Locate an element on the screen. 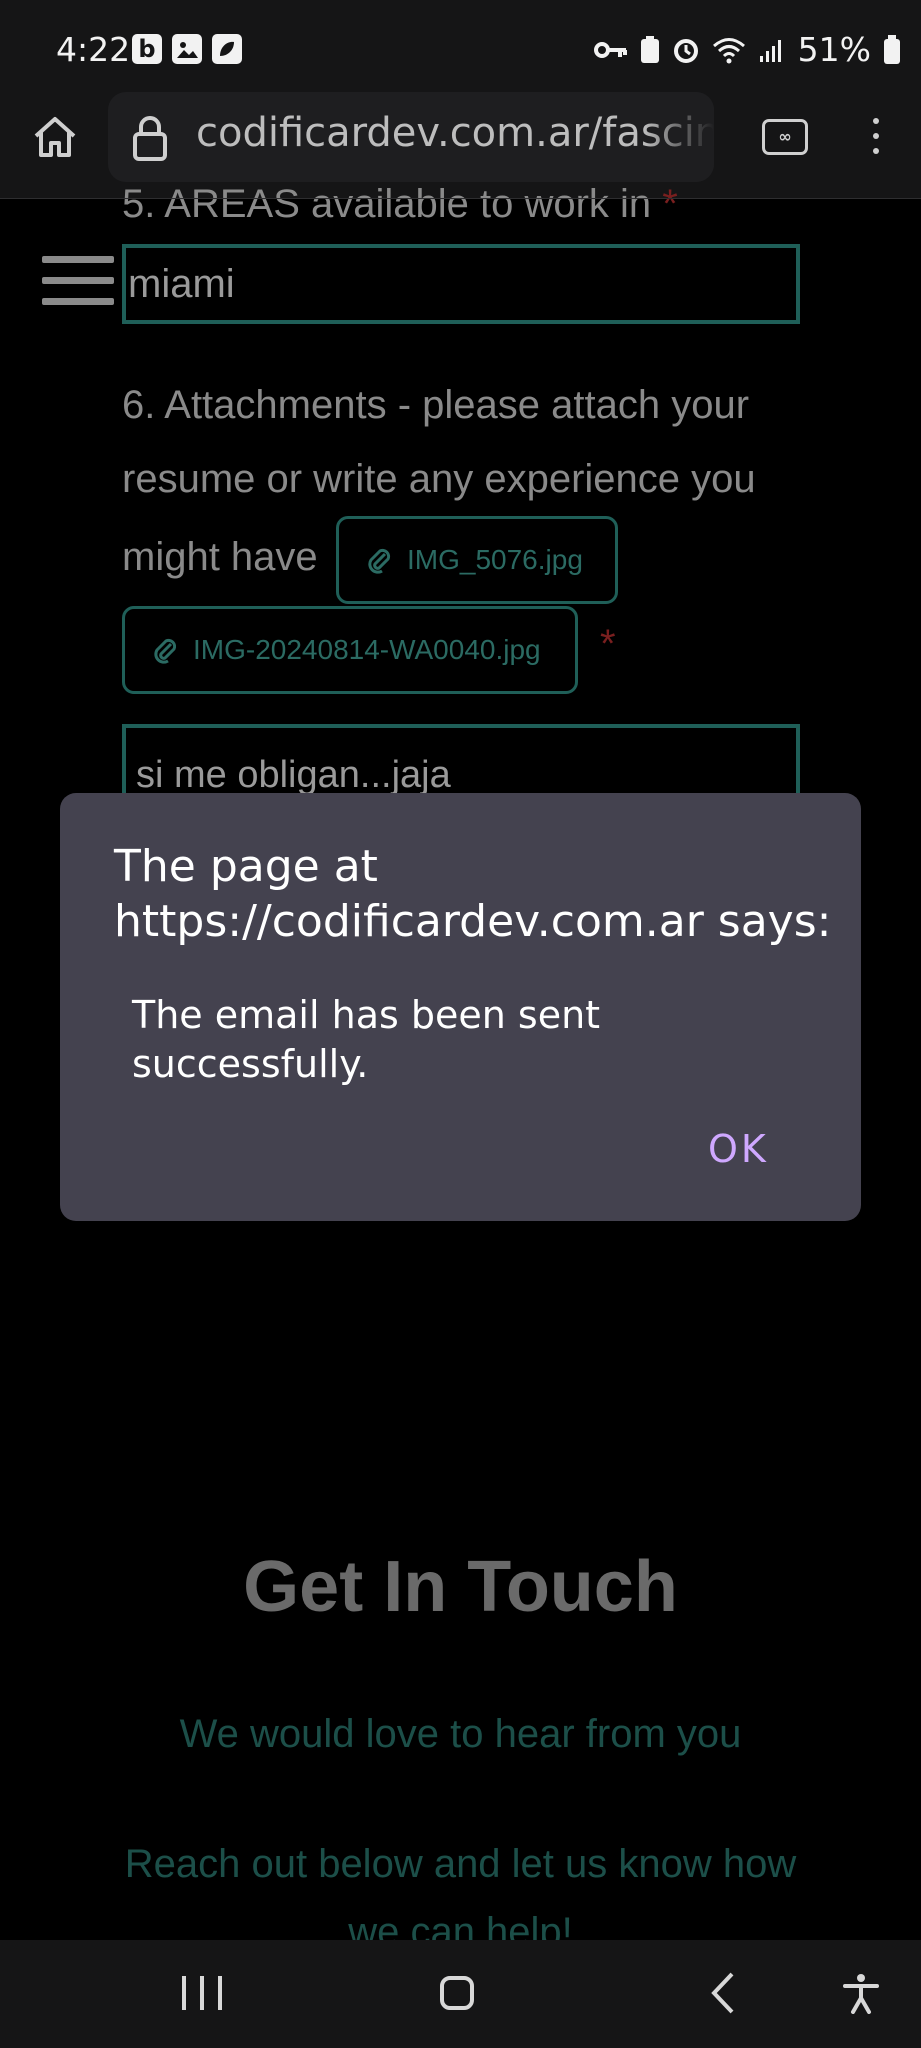  dialog-message: The email has been sent successfully. is located at coordinates (366, 1039).